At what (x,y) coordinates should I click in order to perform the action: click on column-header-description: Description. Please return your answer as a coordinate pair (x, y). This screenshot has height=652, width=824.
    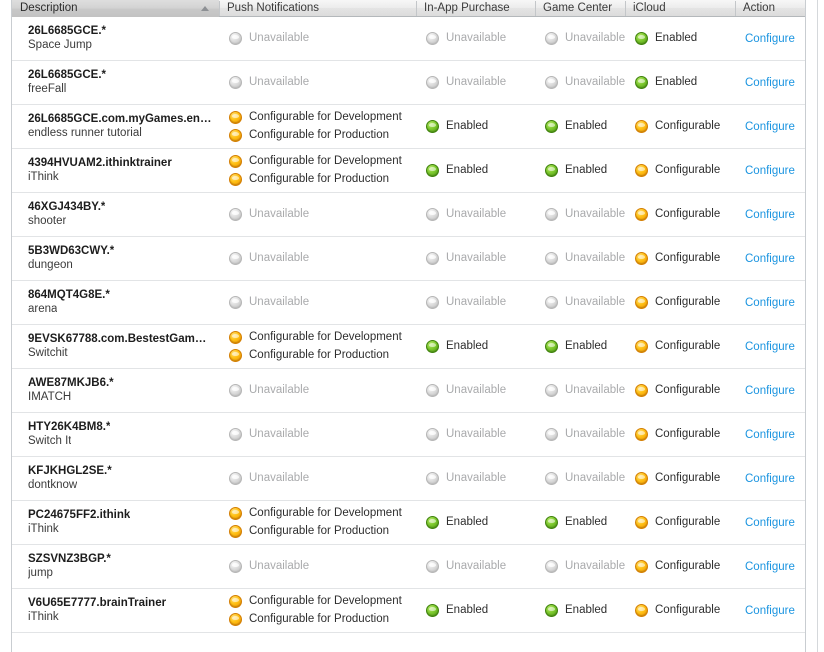
    Looking at the image, I should click on (115, 8).